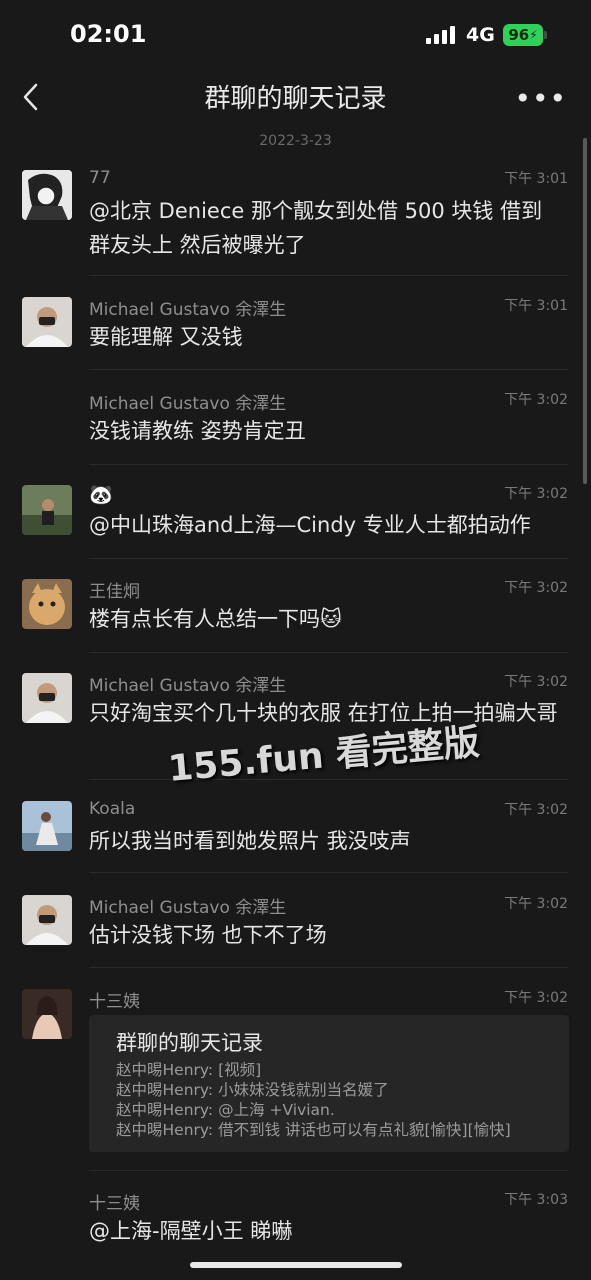 The image size is (591, 1280). Describe the element at coordinates (215, 619) in the screenshot. I see `message-text: 楼有点长有人总结一下吗🐱` at that location.